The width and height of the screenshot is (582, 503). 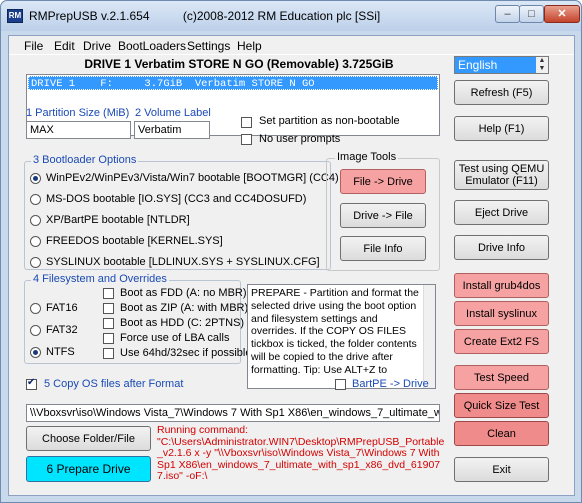 I want to click on install-syslinux-button: Install syslinux, so click(x=501, y=313).